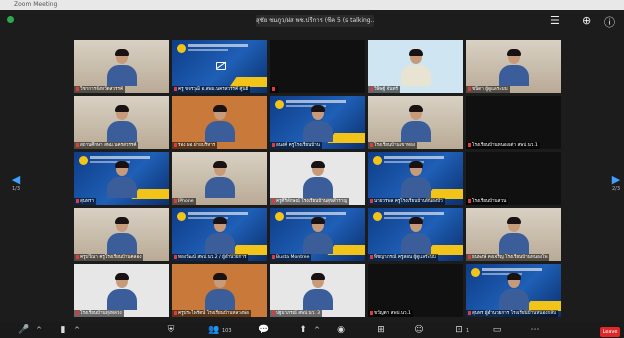  Describe the element at coordinates (610, 332) in the screenshot. I see `leave-button: Leave` at that location.